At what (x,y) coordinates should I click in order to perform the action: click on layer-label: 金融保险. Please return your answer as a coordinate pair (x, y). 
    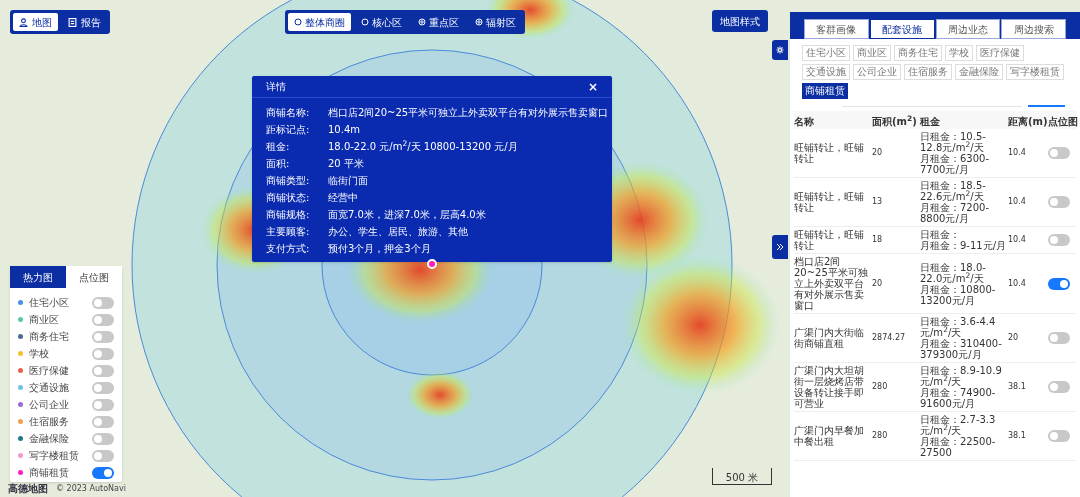
    Looking at the image, I should click on (49, 439).